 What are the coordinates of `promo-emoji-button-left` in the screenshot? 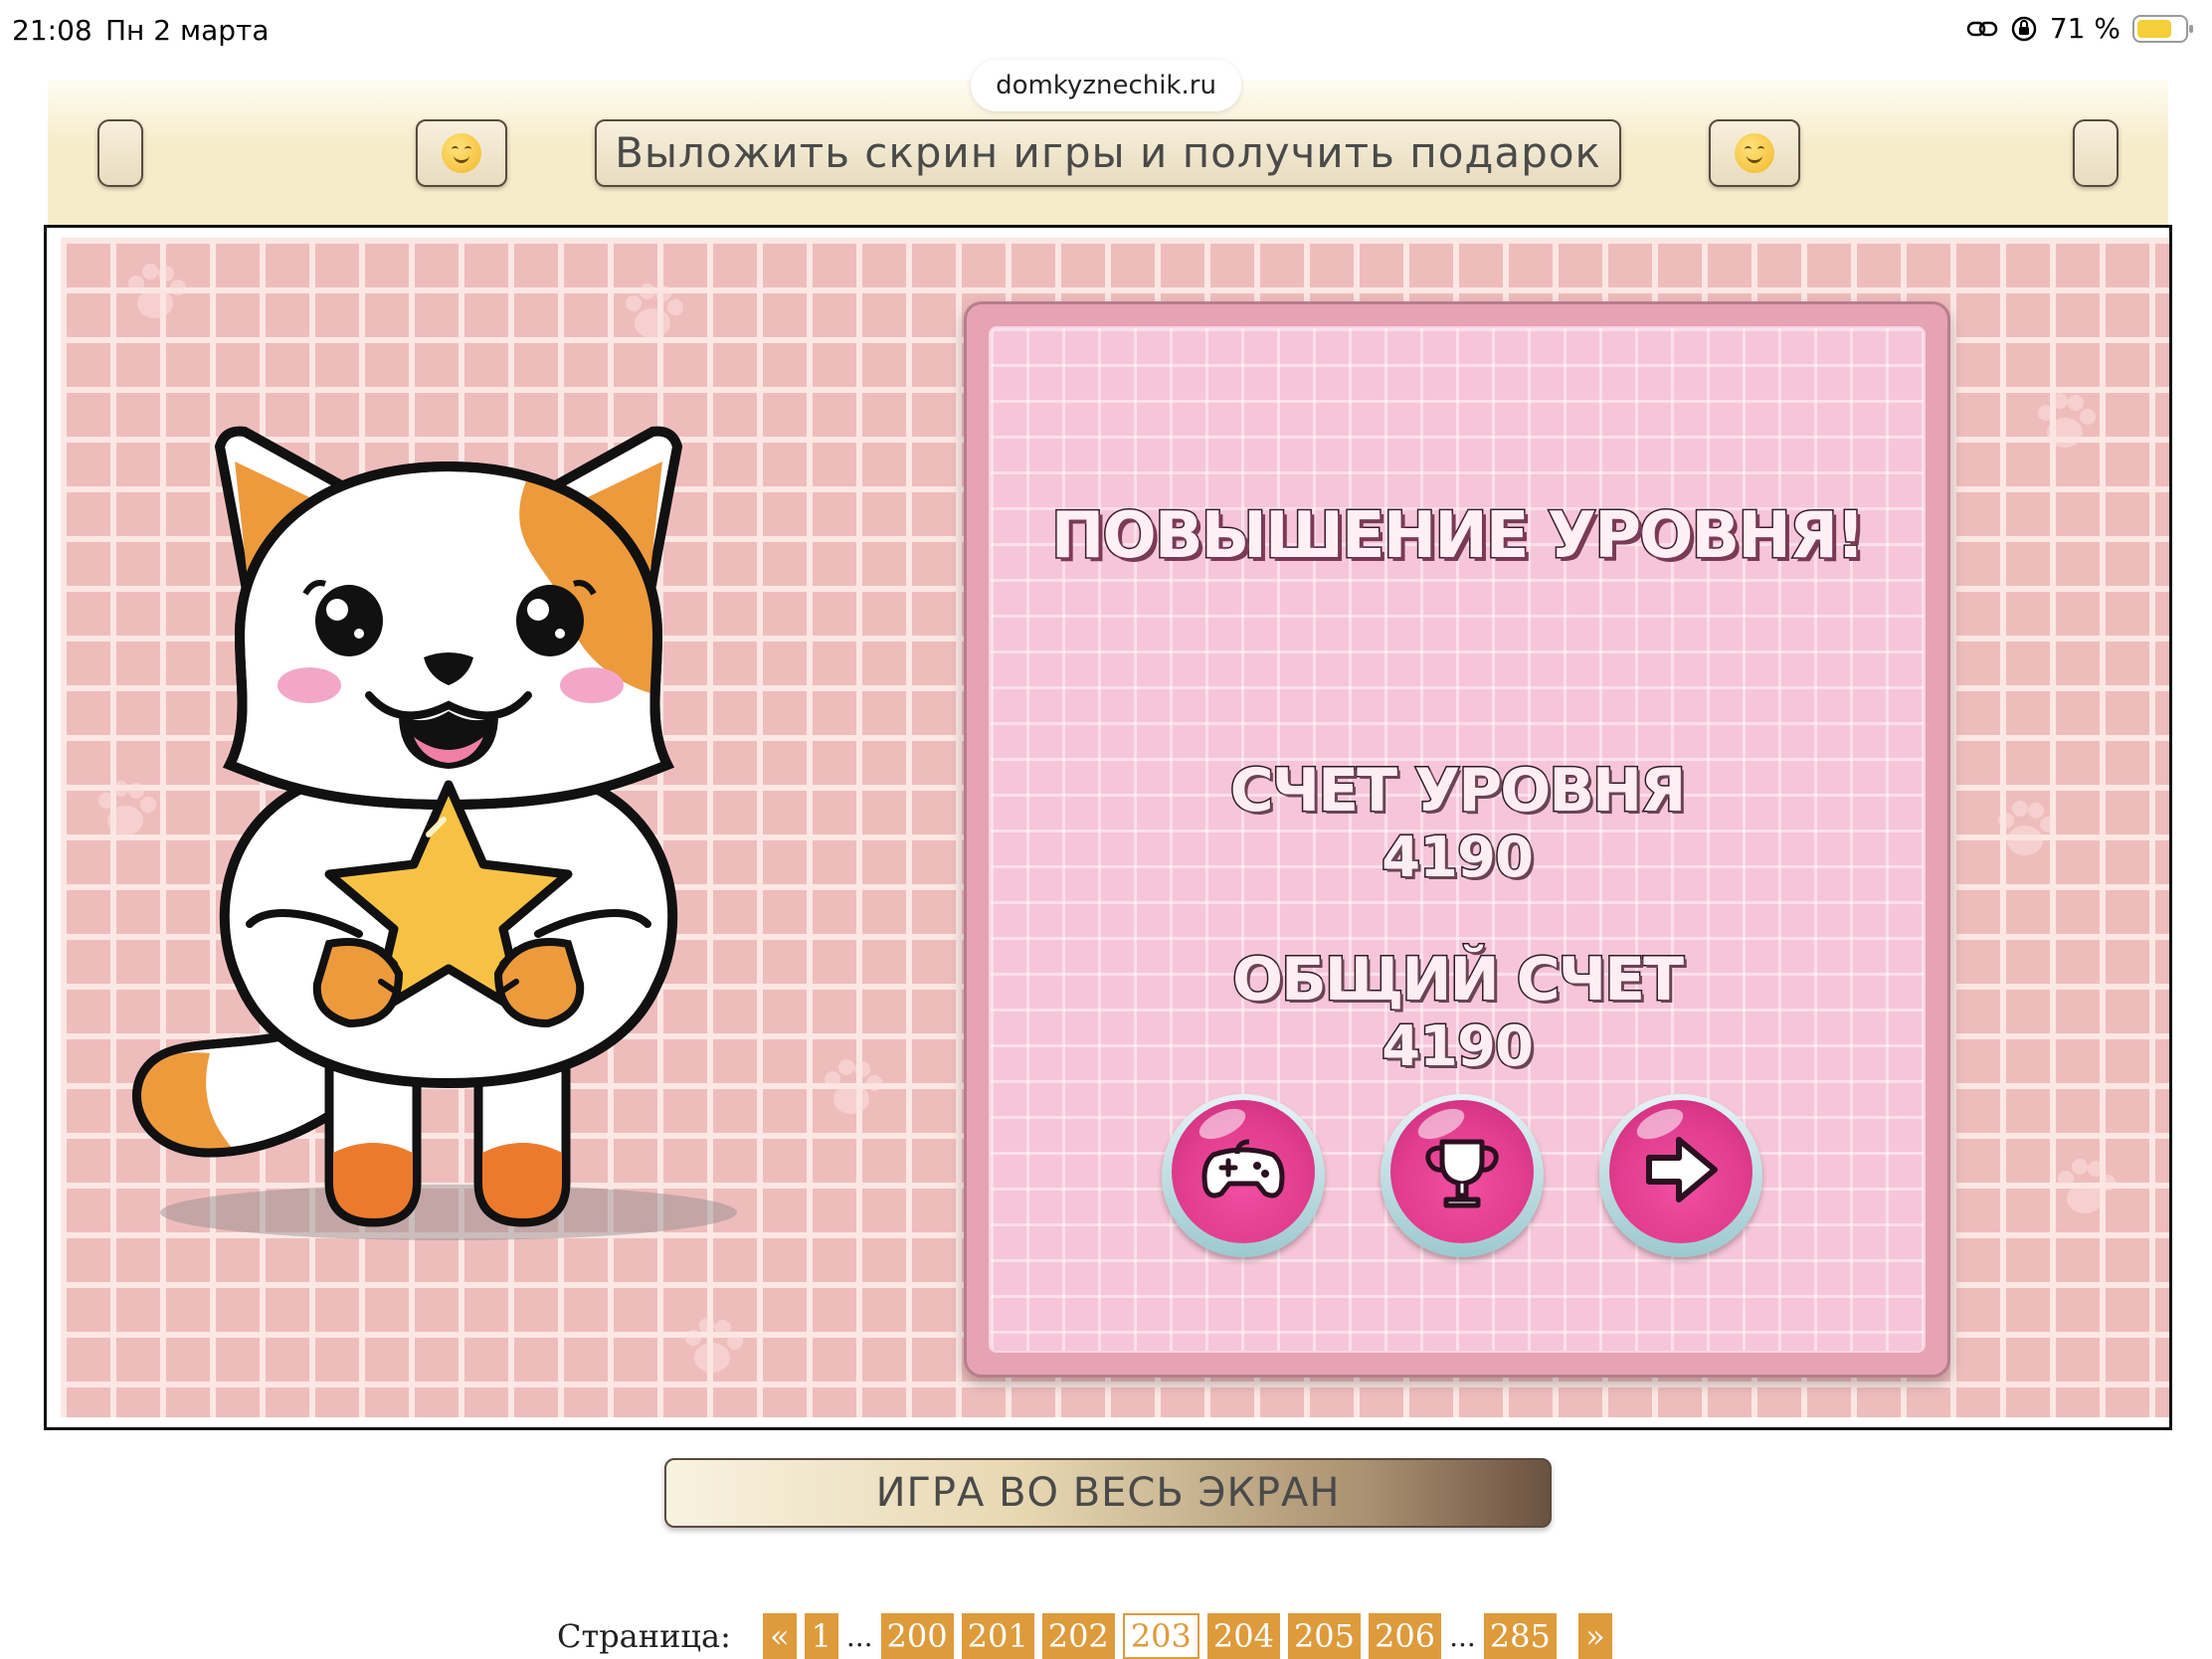 It's located at (461, 153).